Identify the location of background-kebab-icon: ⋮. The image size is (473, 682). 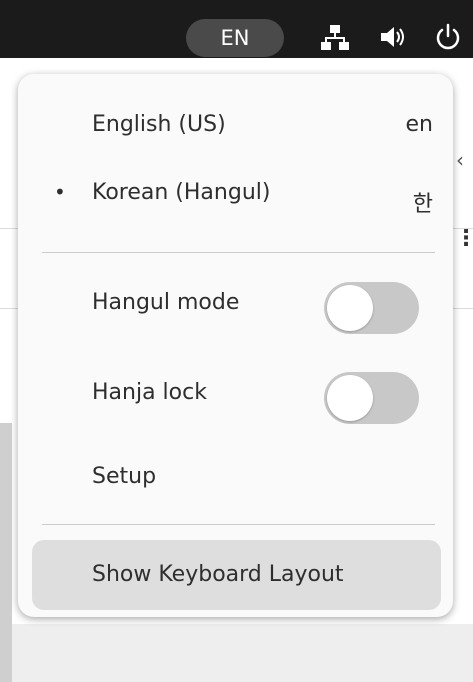
(464, 238).